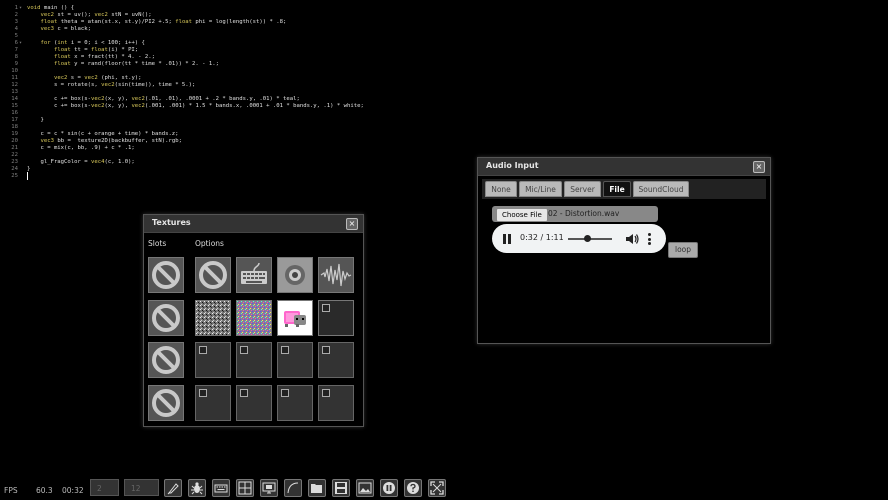  I want to click on floppy-disk-icon, so click(341, 488).